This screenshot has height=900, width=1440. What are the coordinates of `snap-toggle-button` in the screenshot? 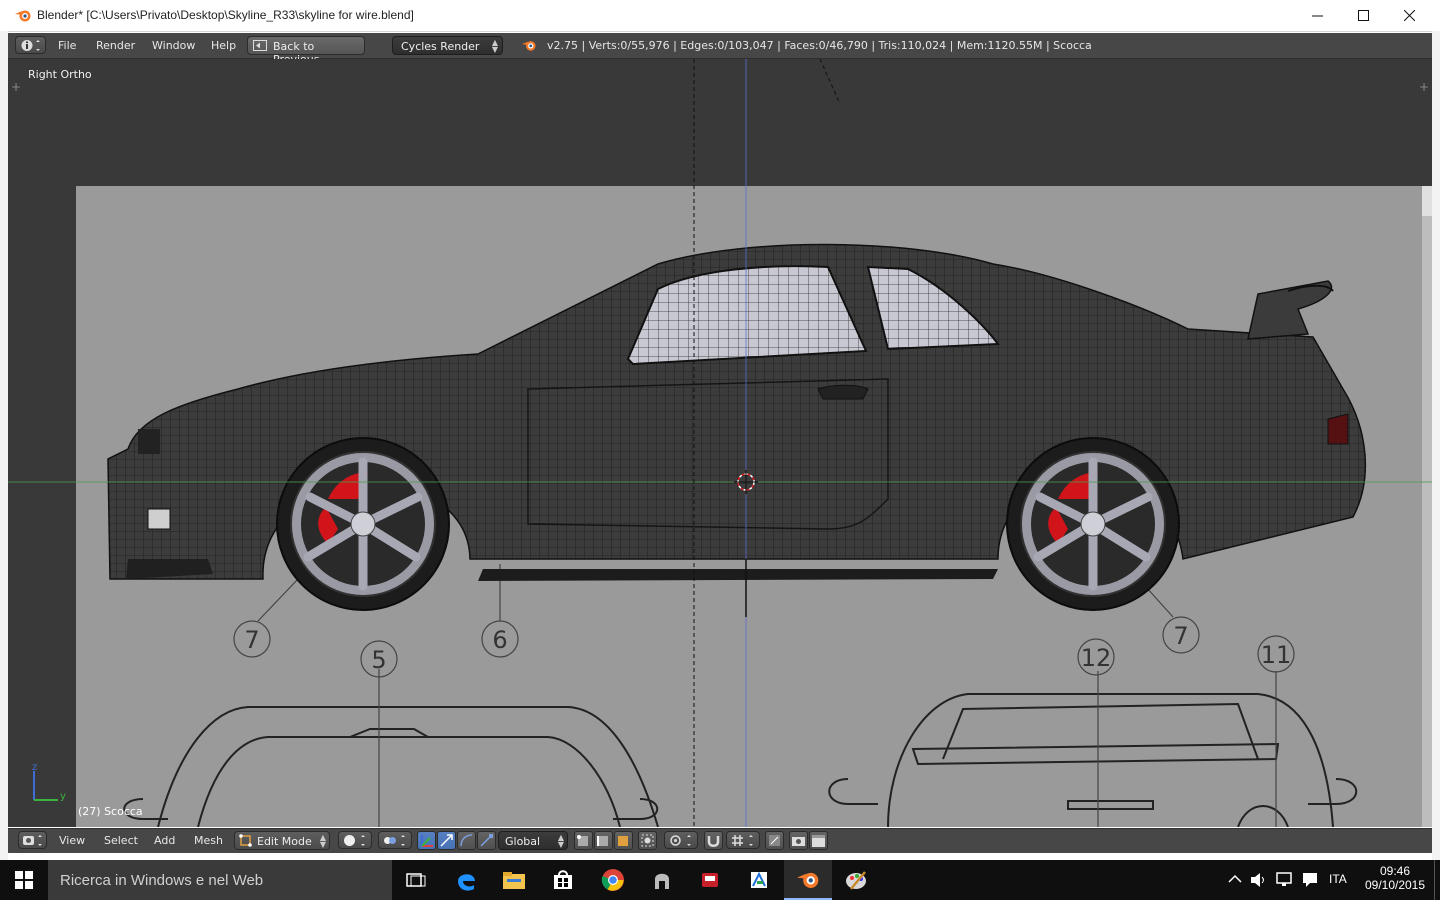 It's located at (713, 840).